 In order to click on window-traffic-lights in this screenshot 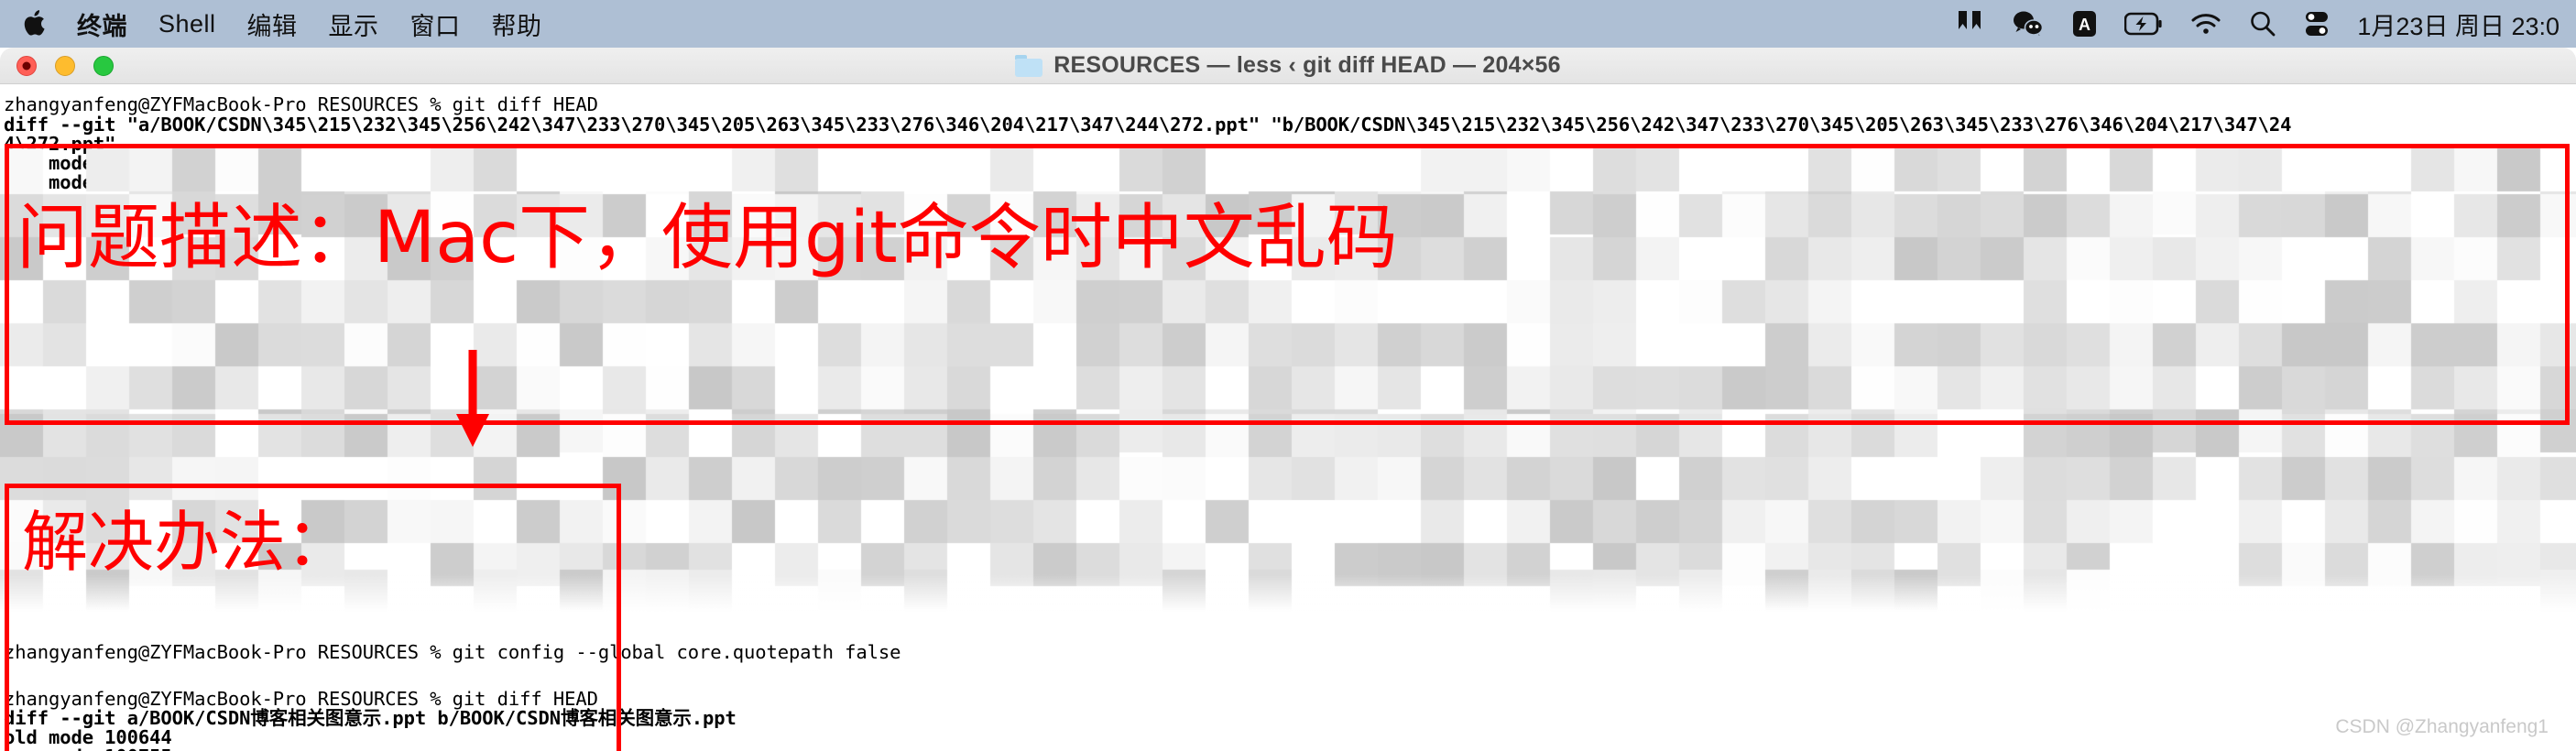, I will do `click(65, 65)`.